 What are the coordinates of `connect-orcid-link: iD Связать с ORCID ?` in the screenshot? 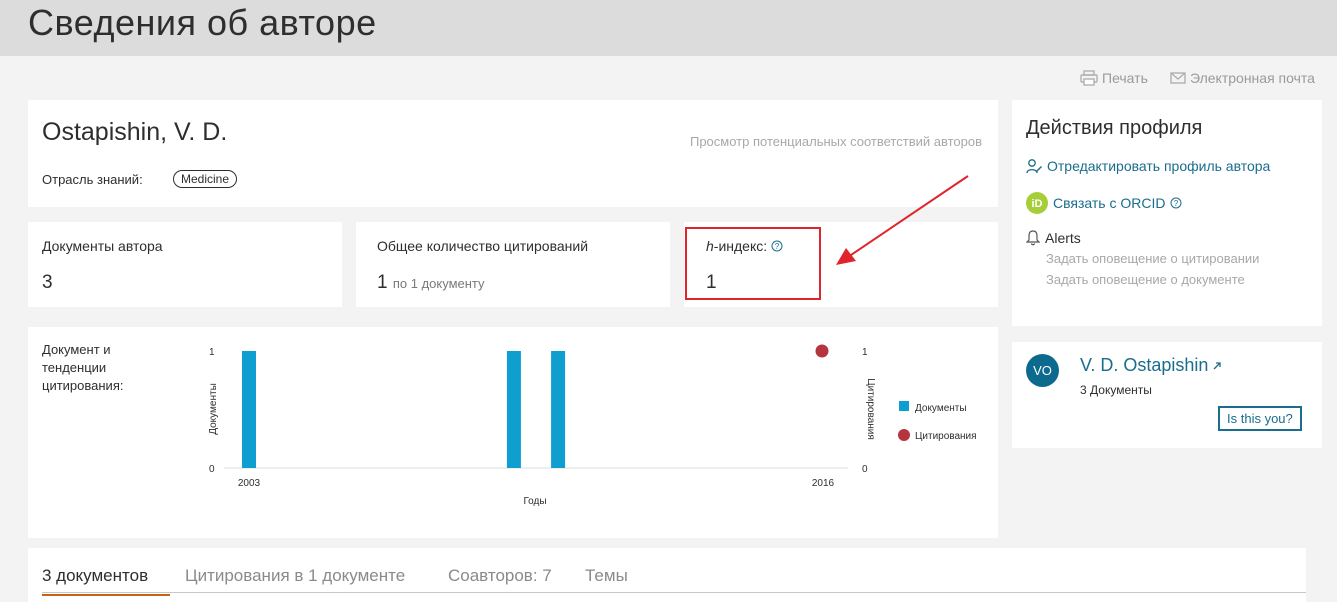 It's located at (1104, 203).